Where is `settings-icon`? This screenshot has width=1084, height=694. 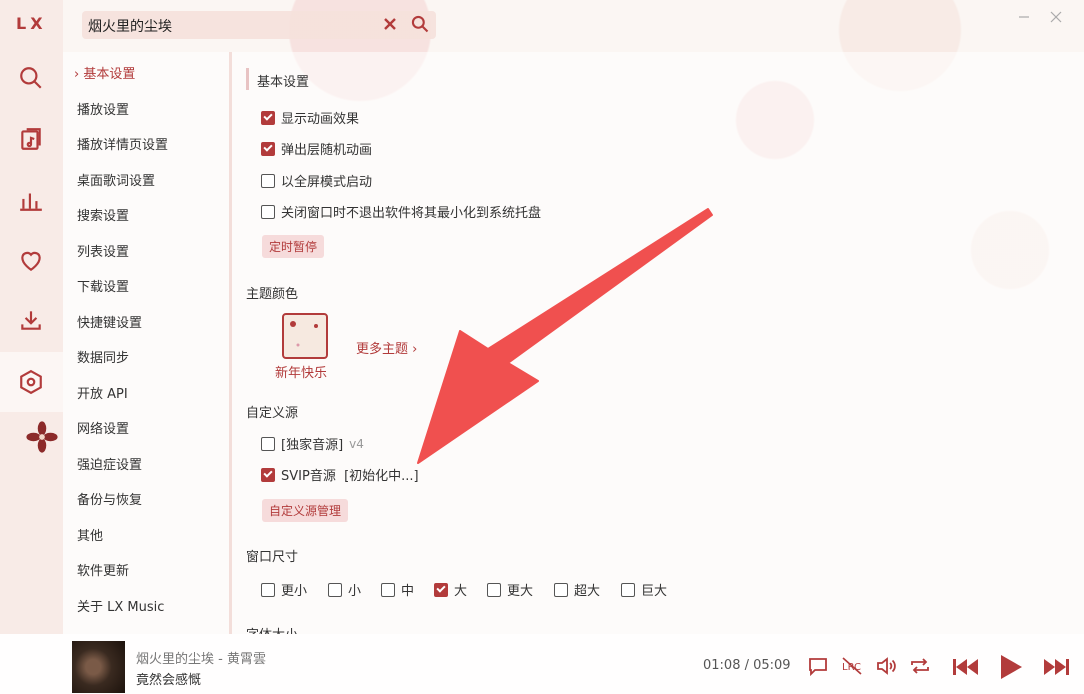 settings-icon is located at coordinates (31, 382).